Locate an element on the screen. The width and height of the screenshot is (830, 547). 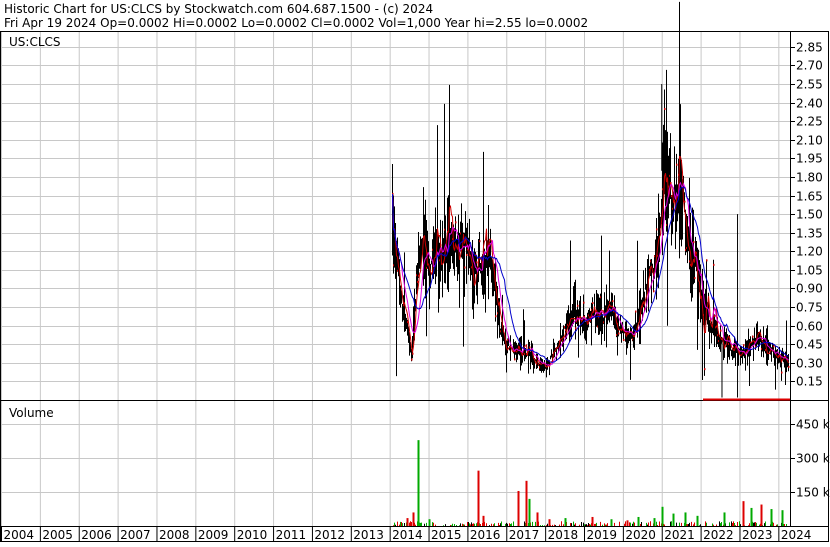
price-tick-label: 1.50 is located at coordinates (809, 215).